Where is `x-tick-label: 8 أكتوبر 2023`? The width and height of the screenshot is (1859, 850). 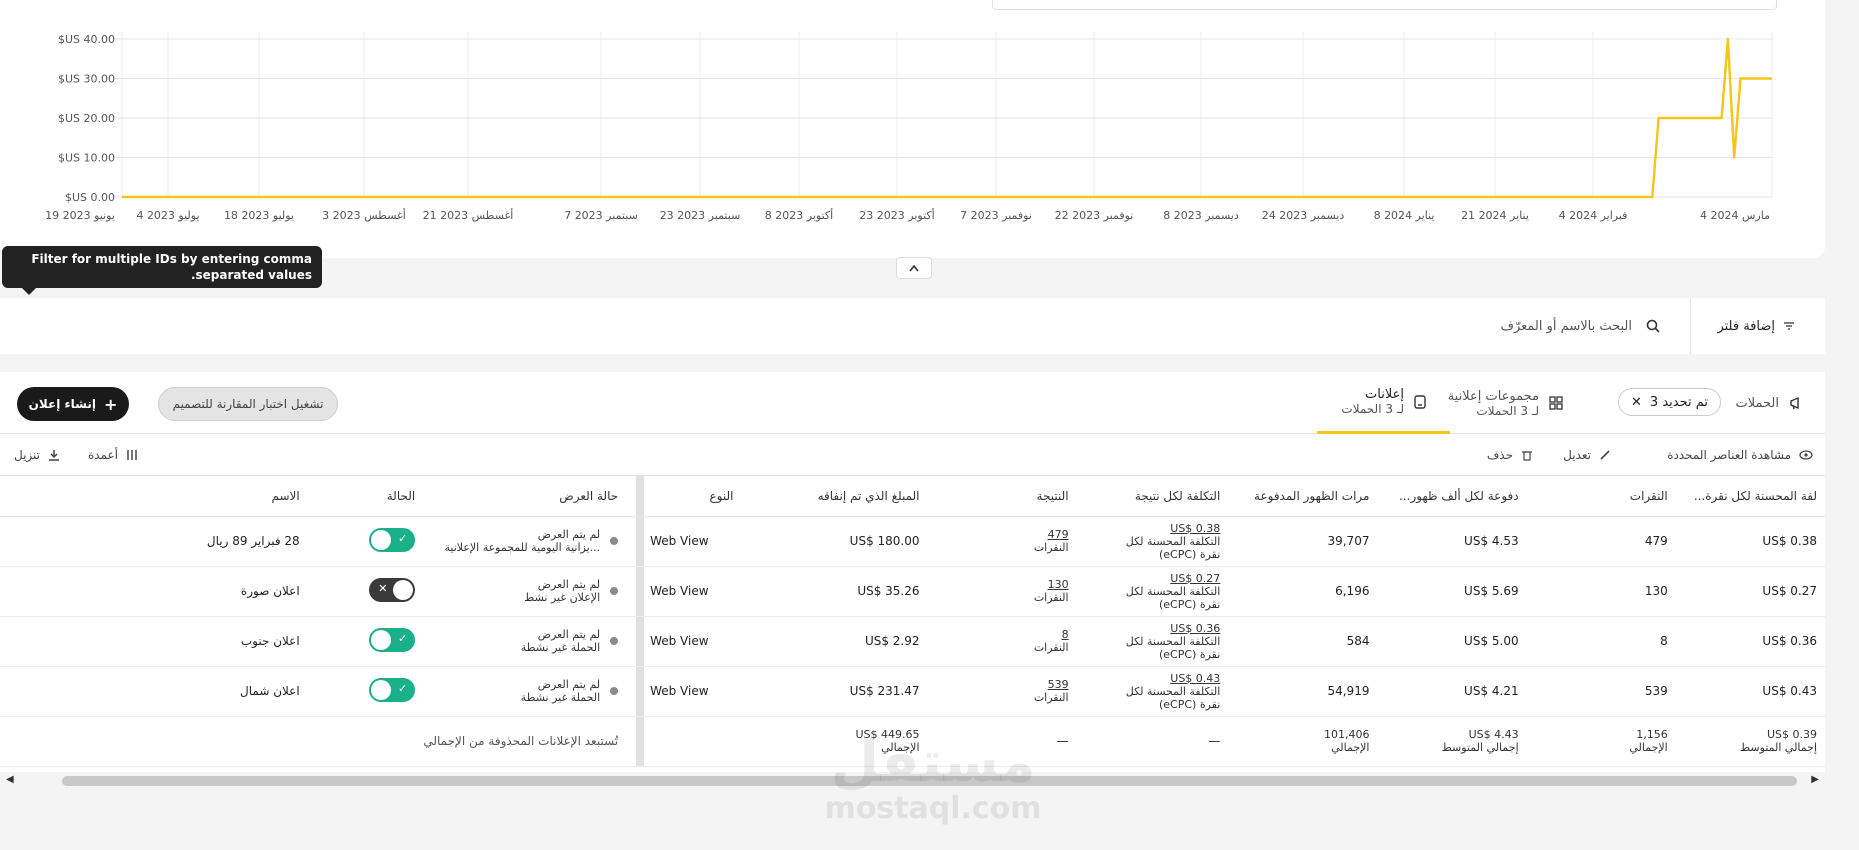
x-tick-label: 8 أكتوبر 2023 is located at coordinates (799, 215).